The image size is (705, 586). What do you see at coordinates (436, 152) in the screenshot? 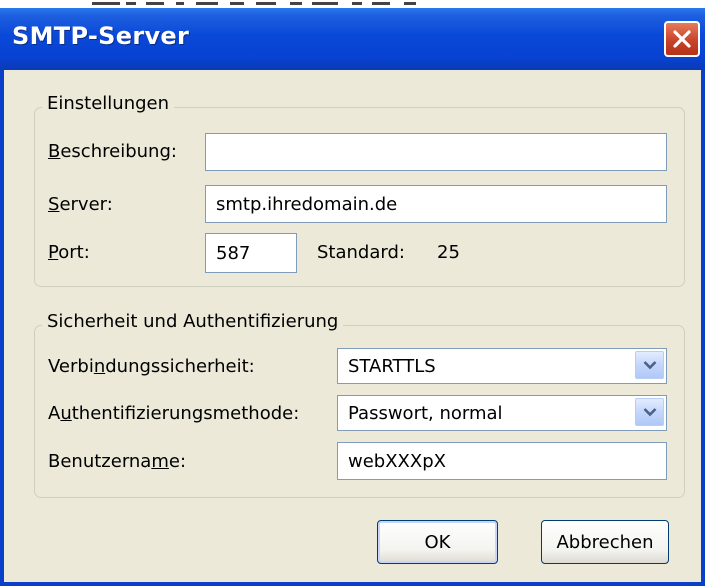
I see `description-field` at bounding box center [436, 152].